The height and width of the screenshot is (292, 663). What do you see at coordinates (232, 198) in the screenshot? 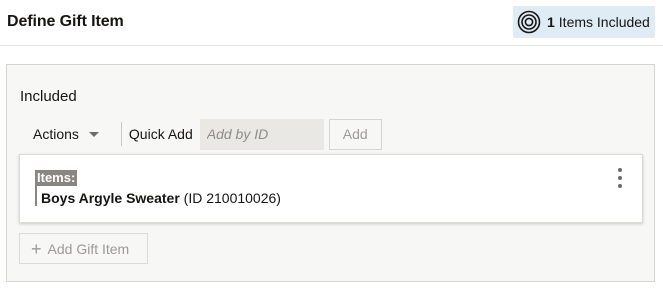
I see `item-id: (ID 210010026)` at bounding box center [232, 198].